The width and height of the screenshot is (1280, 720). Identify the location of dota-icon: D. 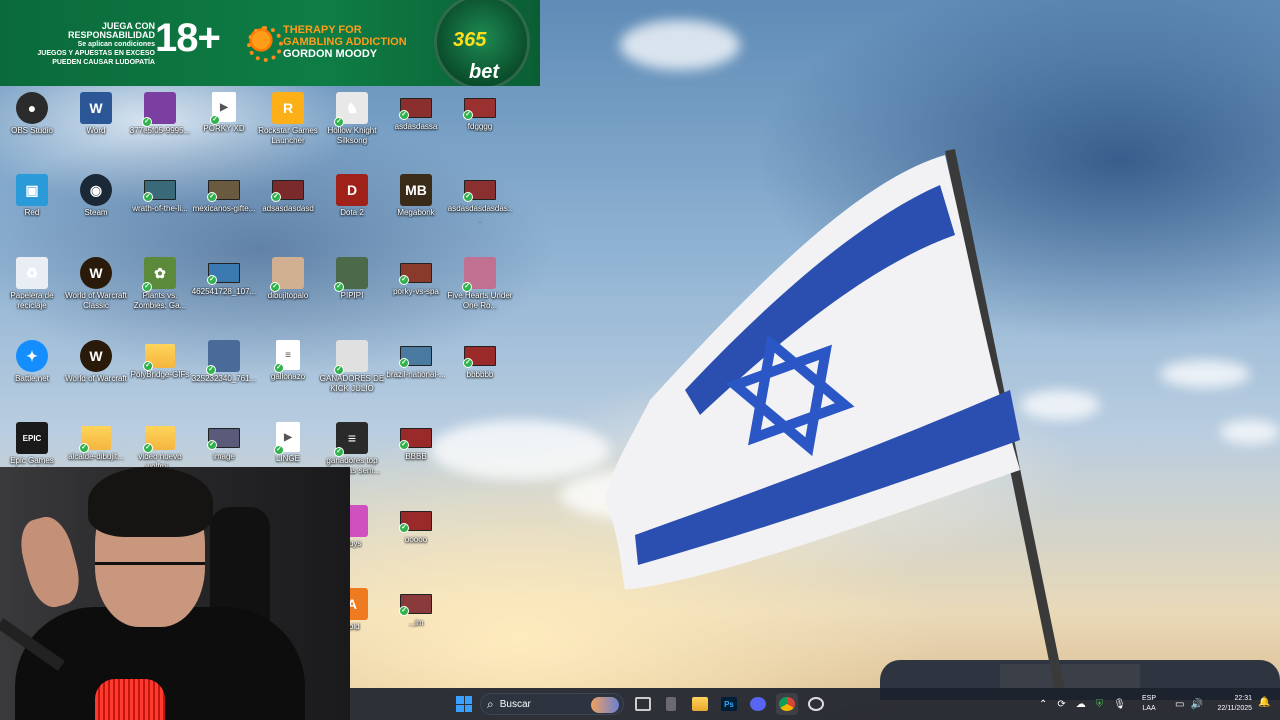
(352, 190).